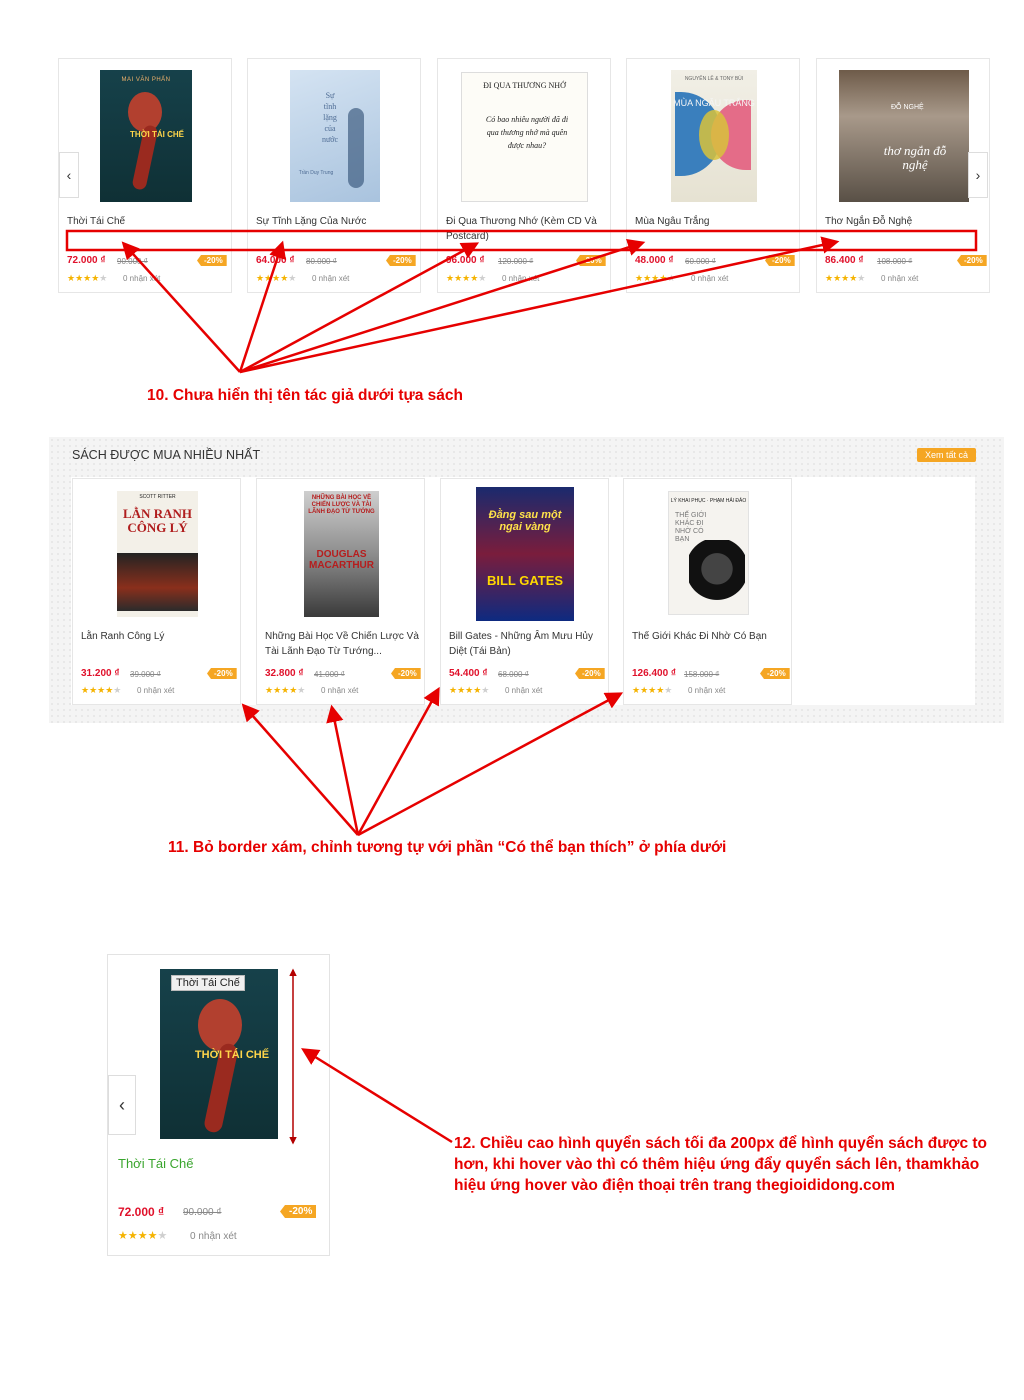 The image size is (1024, 1400). I want to click on rating-stars: ★★★★★, so click(143, 1236).